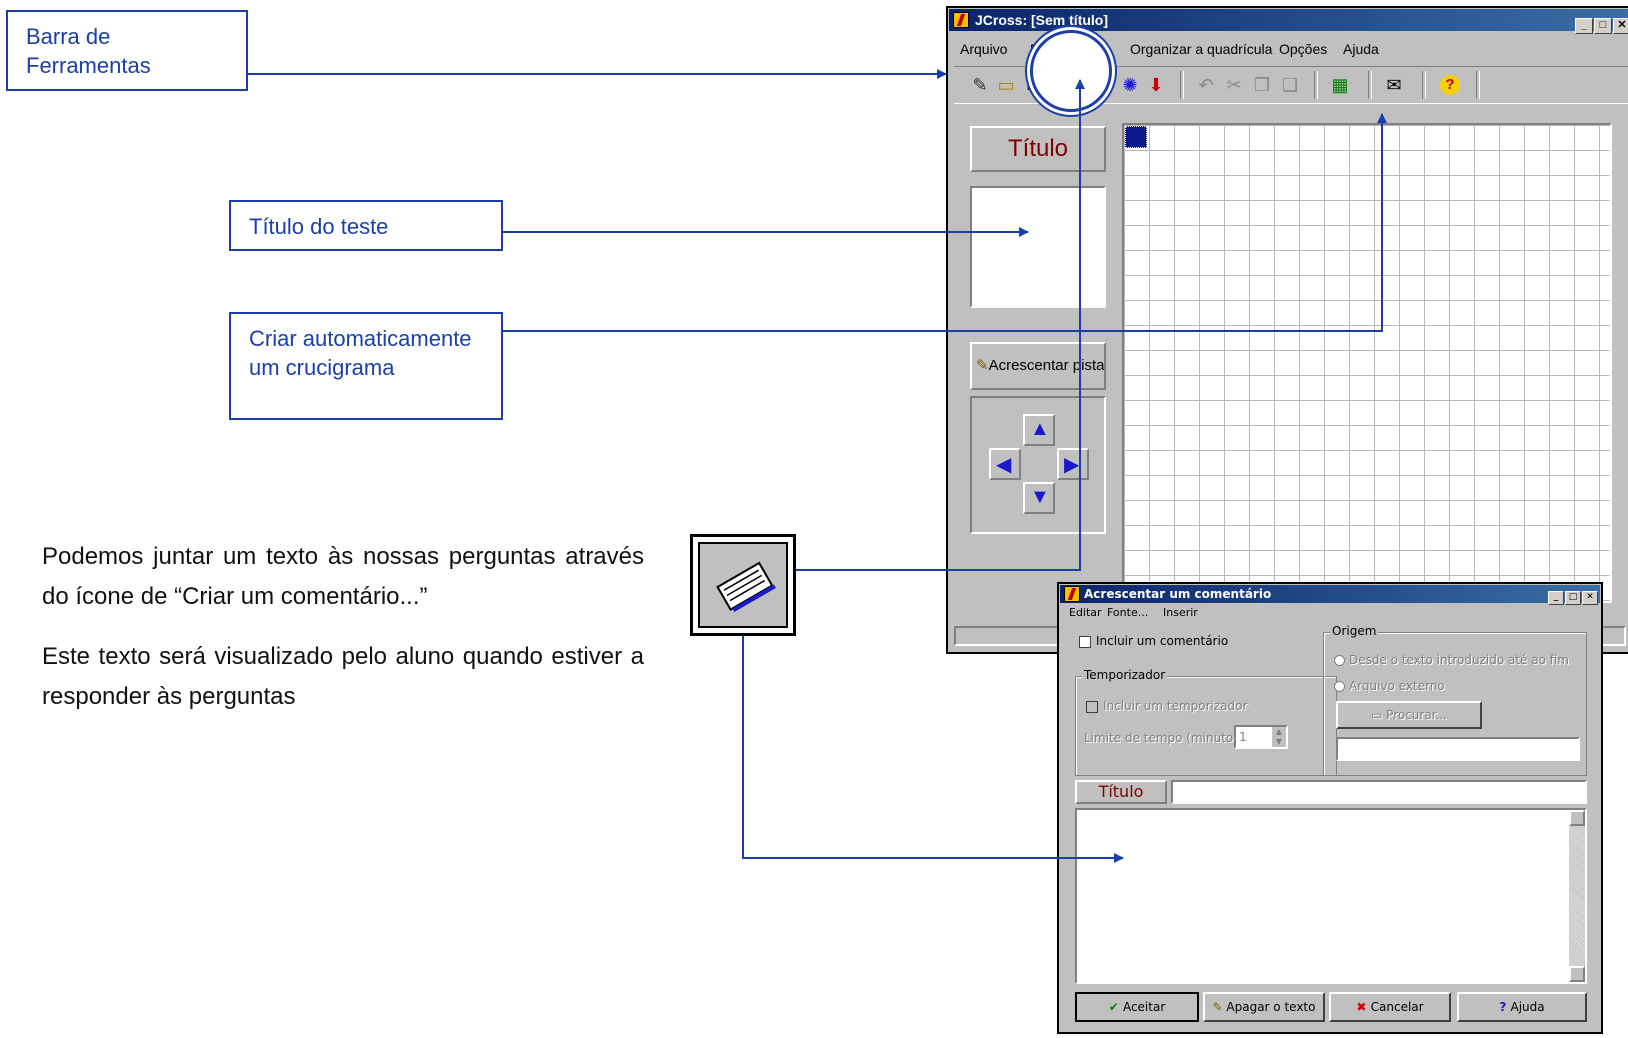 The height and width of the screenshot is (1038, 1628). What do you see at coordinates (1379, 715) in the screenshot?
I see `browse-folder-icon: ▭` at bounding box center [1379, 715].